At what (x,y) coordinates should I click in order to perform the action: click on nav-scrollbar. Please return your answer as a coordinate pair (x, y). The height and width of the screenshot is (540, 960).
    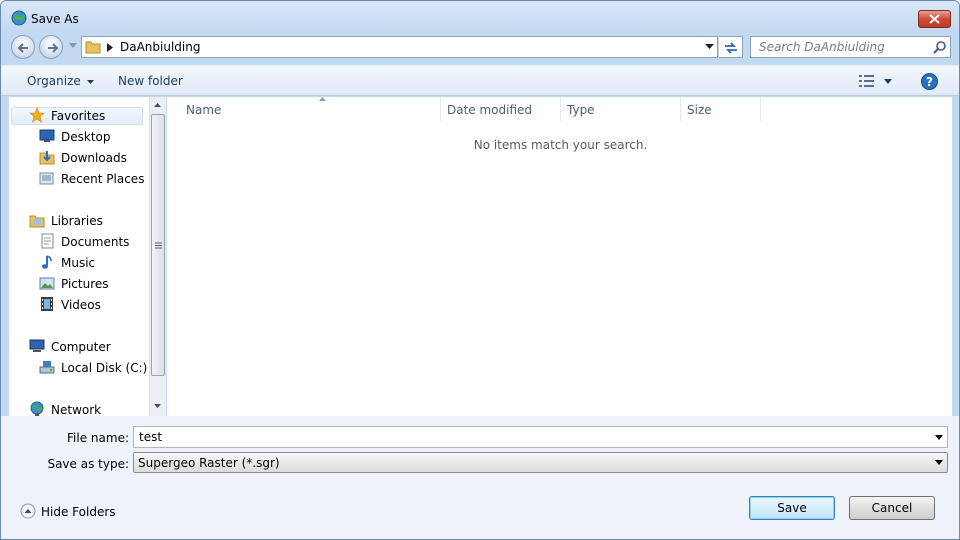
    Looking at the image, I should click on (157, 256).